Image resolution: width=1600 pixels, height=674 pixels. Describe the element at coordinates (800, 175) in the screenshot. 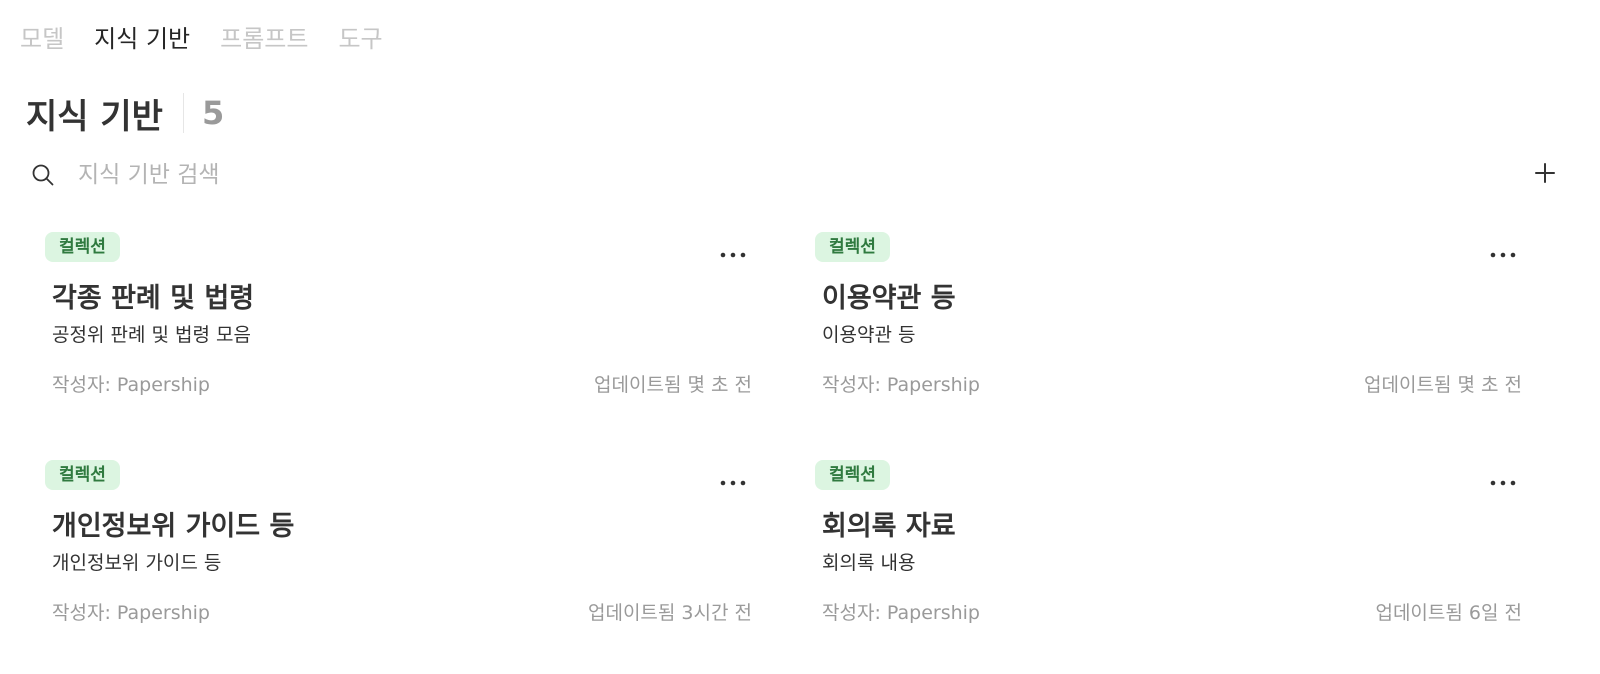

I see `search-bar` at that location.